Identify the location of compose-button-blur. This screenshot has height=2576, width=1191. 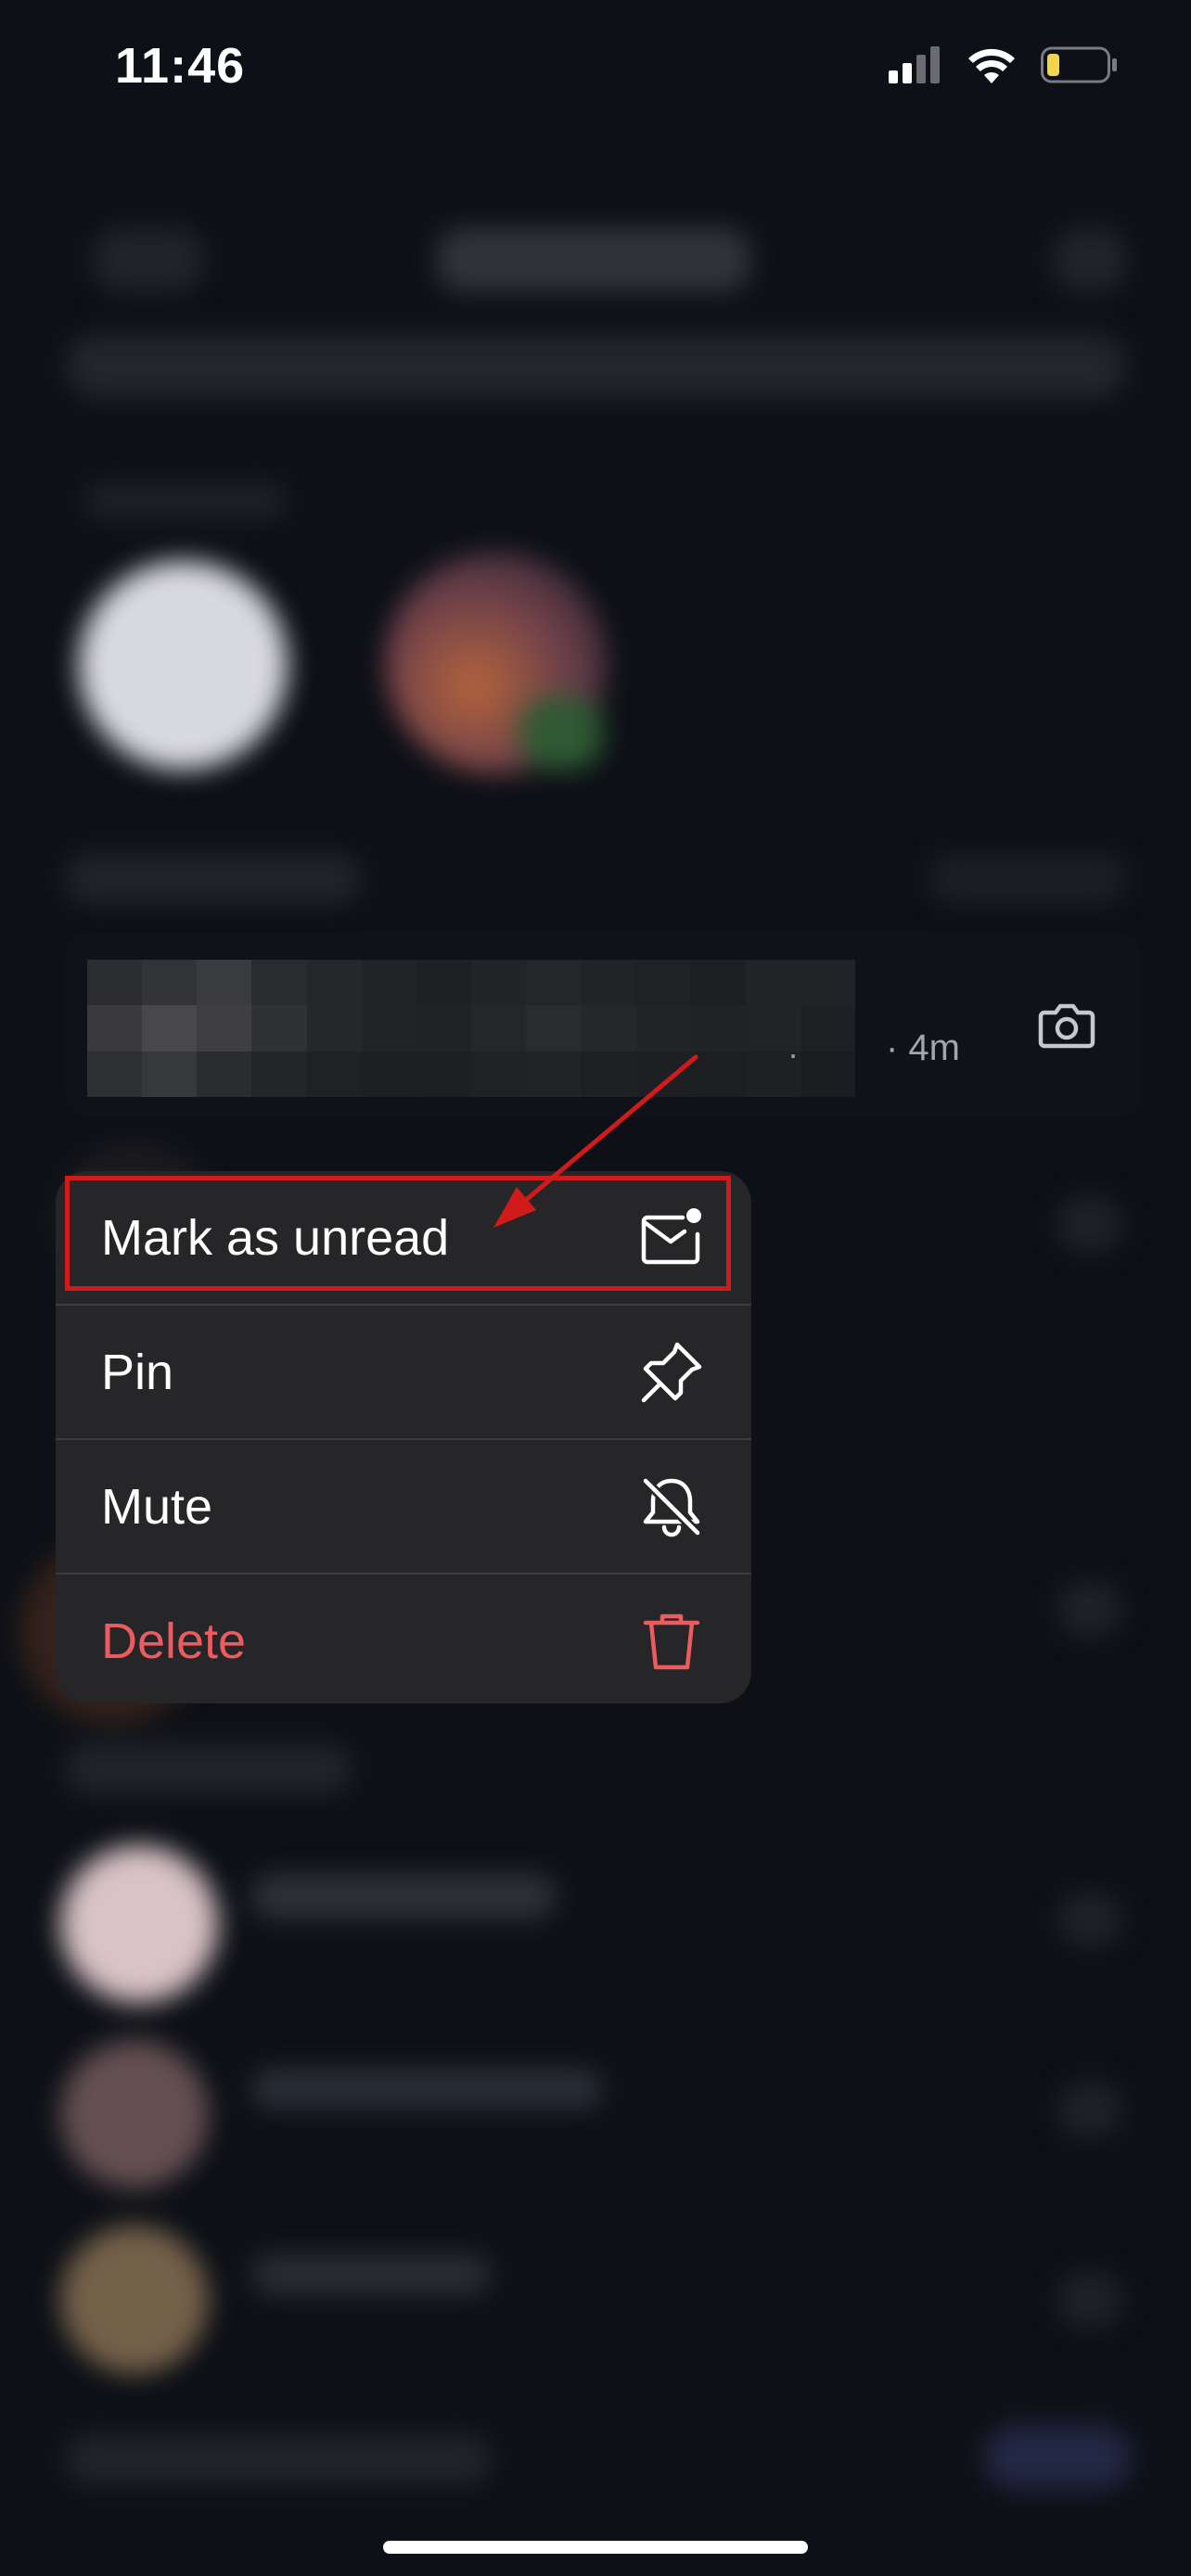
(1090, 259).